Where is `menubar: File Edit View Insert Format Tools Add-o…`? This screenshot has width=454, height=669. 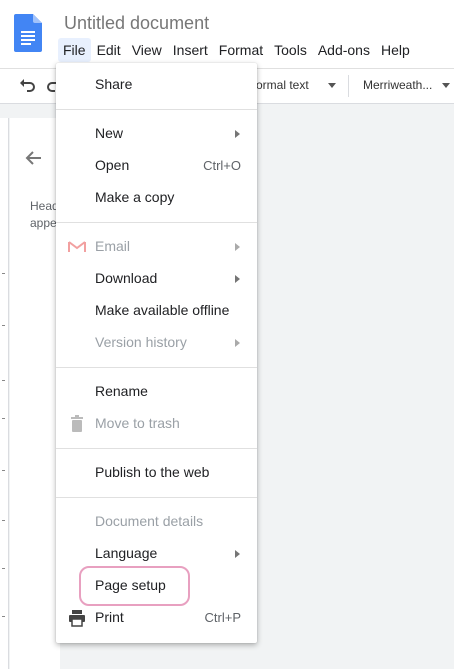
menubar: File Edit View Insert Format Tools Add-o… is located at coordinates (237, 50).